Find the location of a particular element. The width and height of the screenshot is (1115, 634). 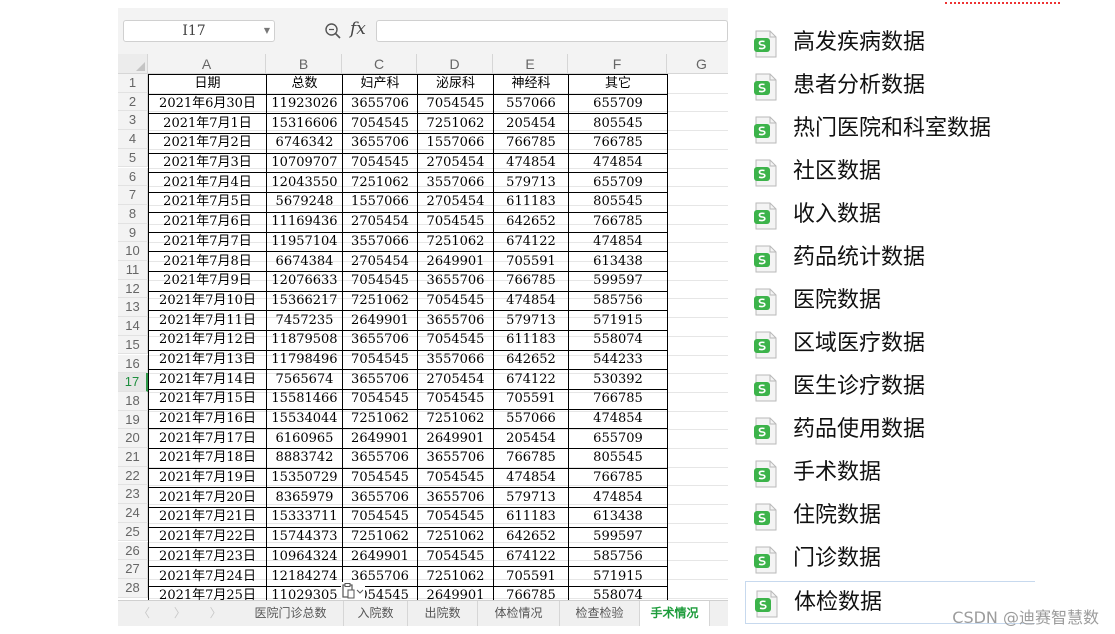

table-cell: 805545 is located at coordinates (618, 458).